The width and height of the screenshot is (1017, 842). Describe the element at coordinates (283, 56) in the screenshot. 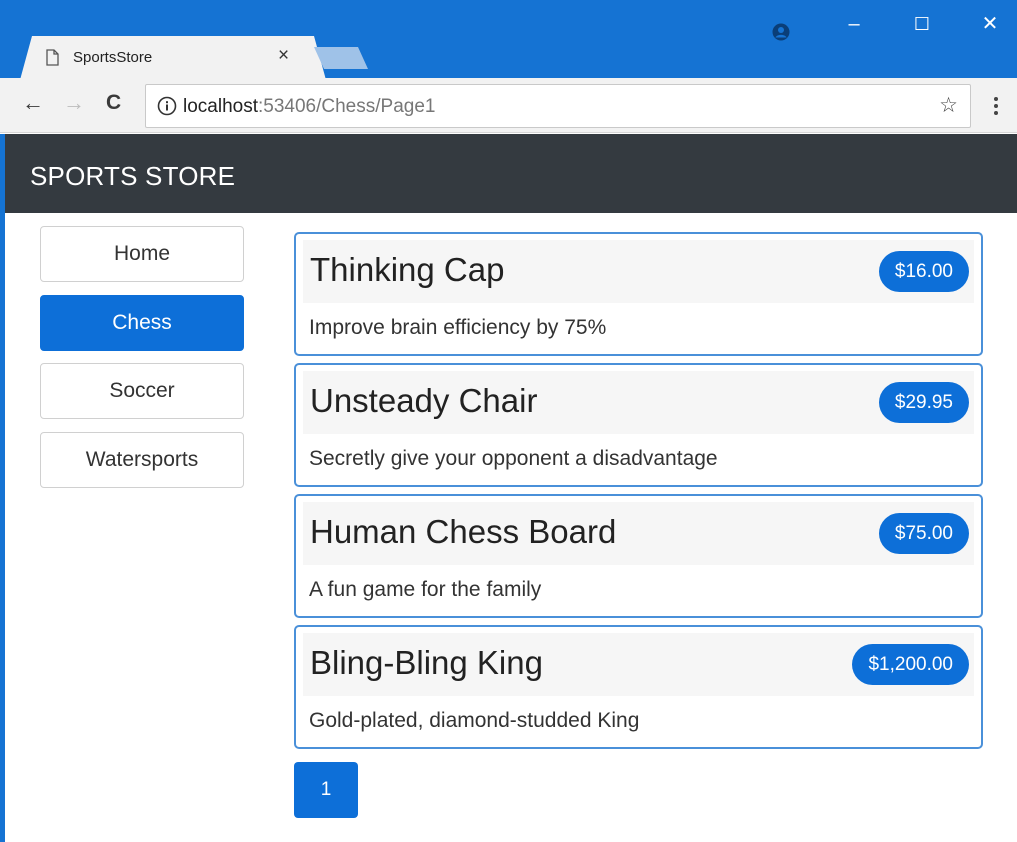

I see `tab-close-icon: ×` at that location.